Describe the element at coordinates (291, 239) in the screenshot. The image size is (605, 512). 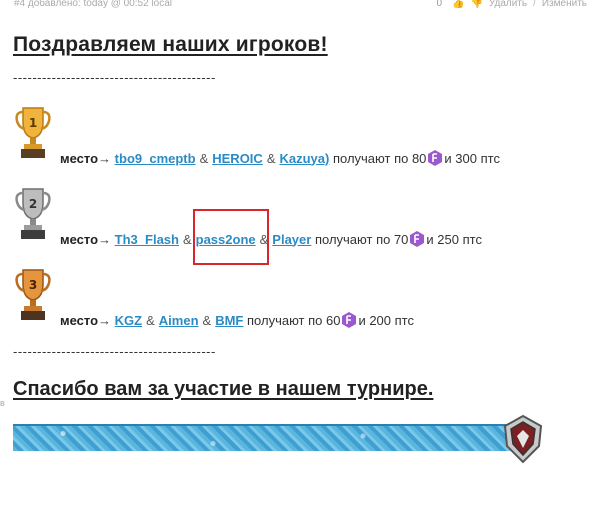
I see `player-link: Player` at that location.